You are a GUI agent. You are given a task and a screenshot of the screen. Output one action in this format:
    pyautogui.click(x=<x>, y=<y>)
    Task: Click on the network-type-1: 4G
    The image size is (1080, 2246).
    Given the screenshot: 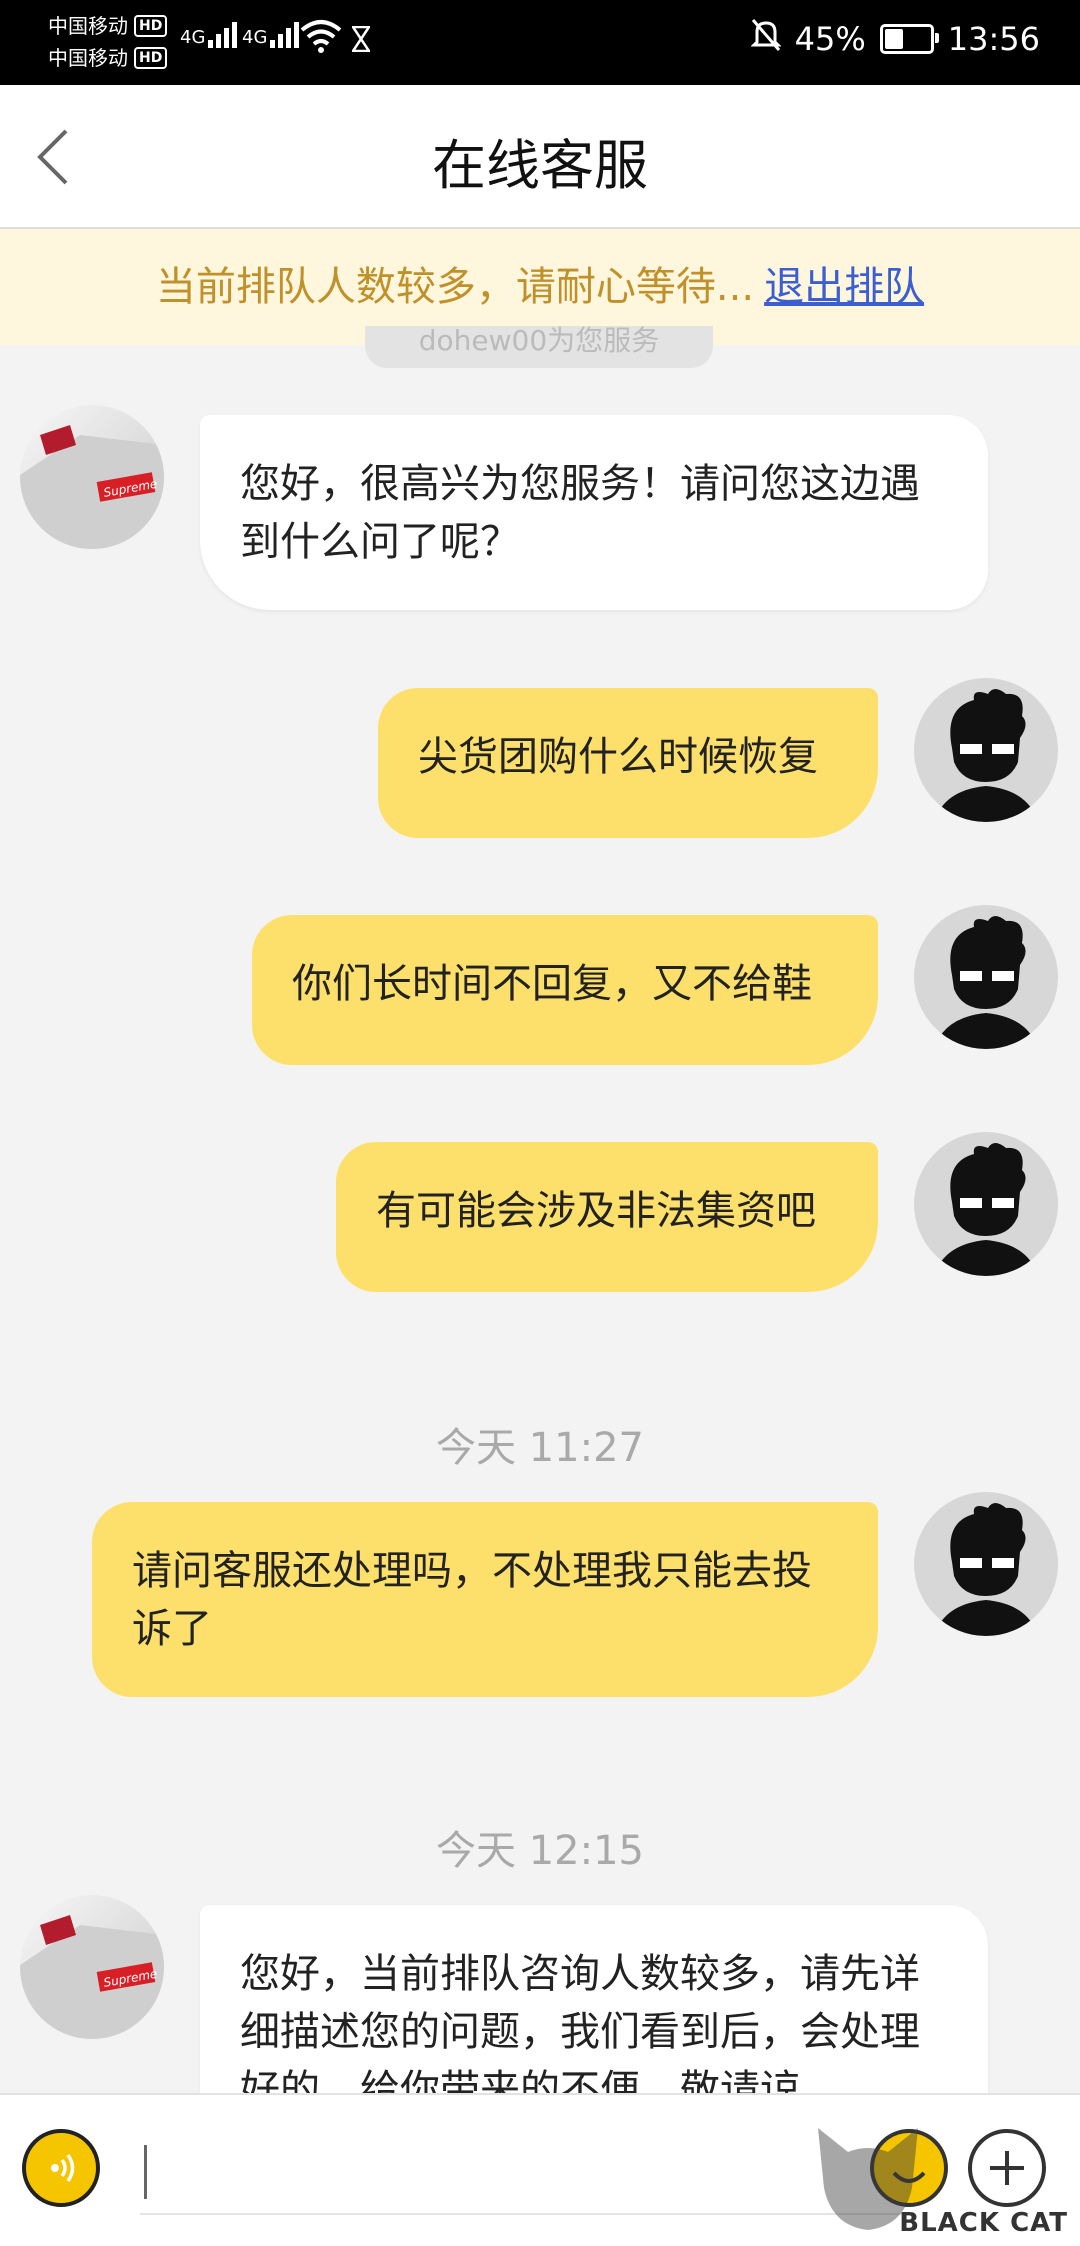 What is the action you would take?
    pyautogui.click(x=193, y=37)
    